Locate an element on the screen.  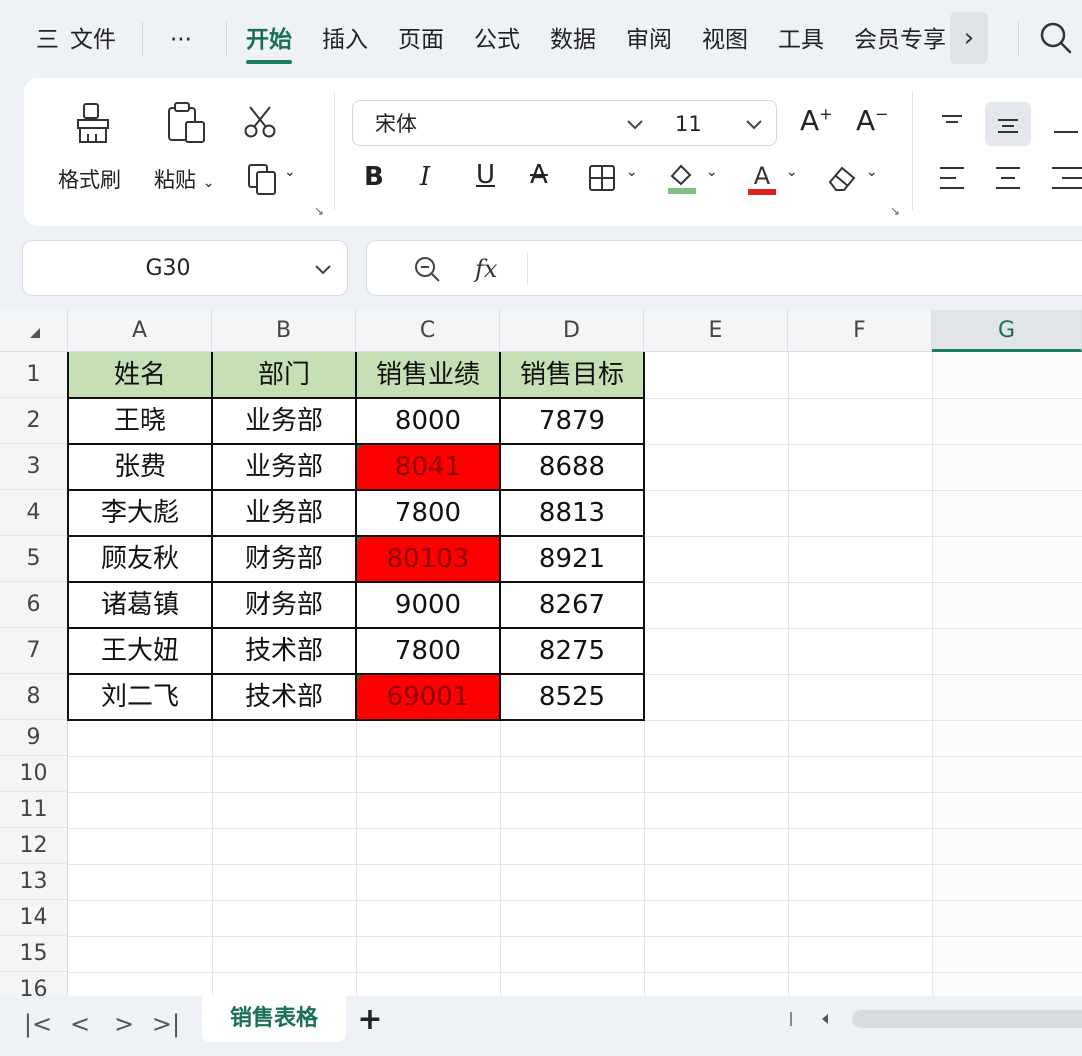
search-button is located at coordinates (1056, 38).